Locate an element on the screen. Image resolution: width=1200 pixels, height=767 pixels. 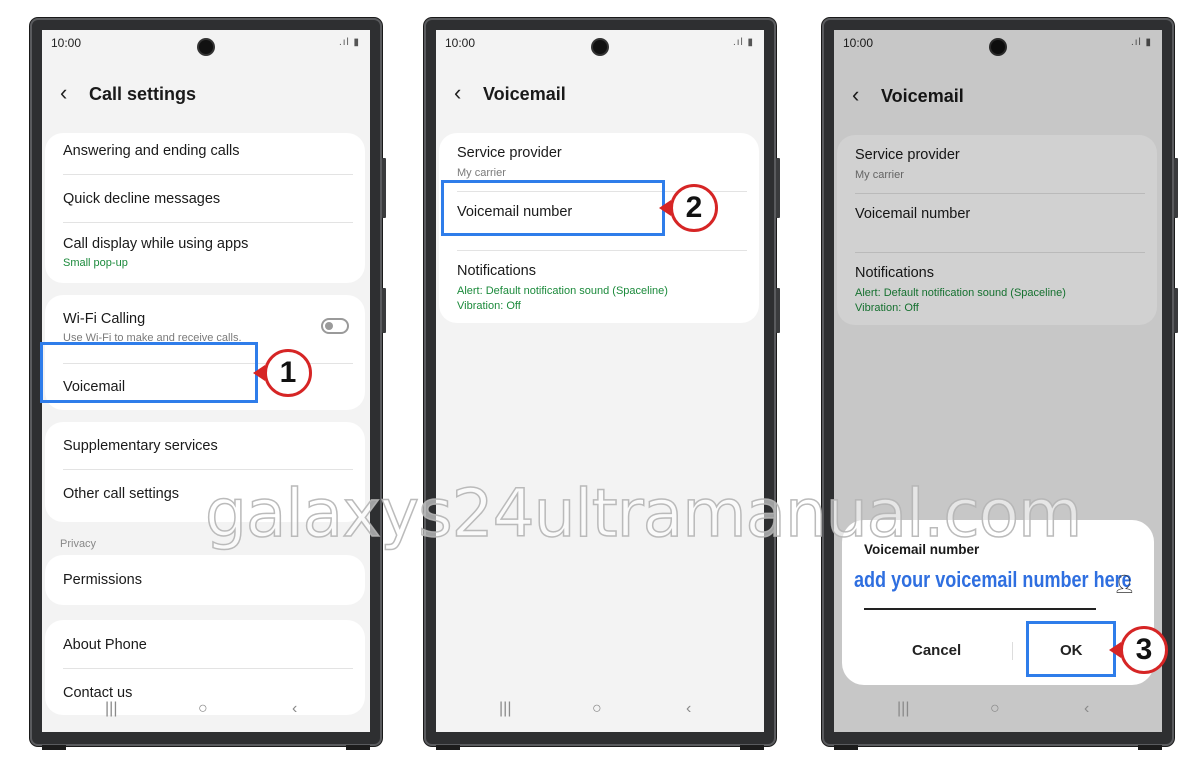
menu-item-permissions: Permissions is located at coordinates (102, 580).